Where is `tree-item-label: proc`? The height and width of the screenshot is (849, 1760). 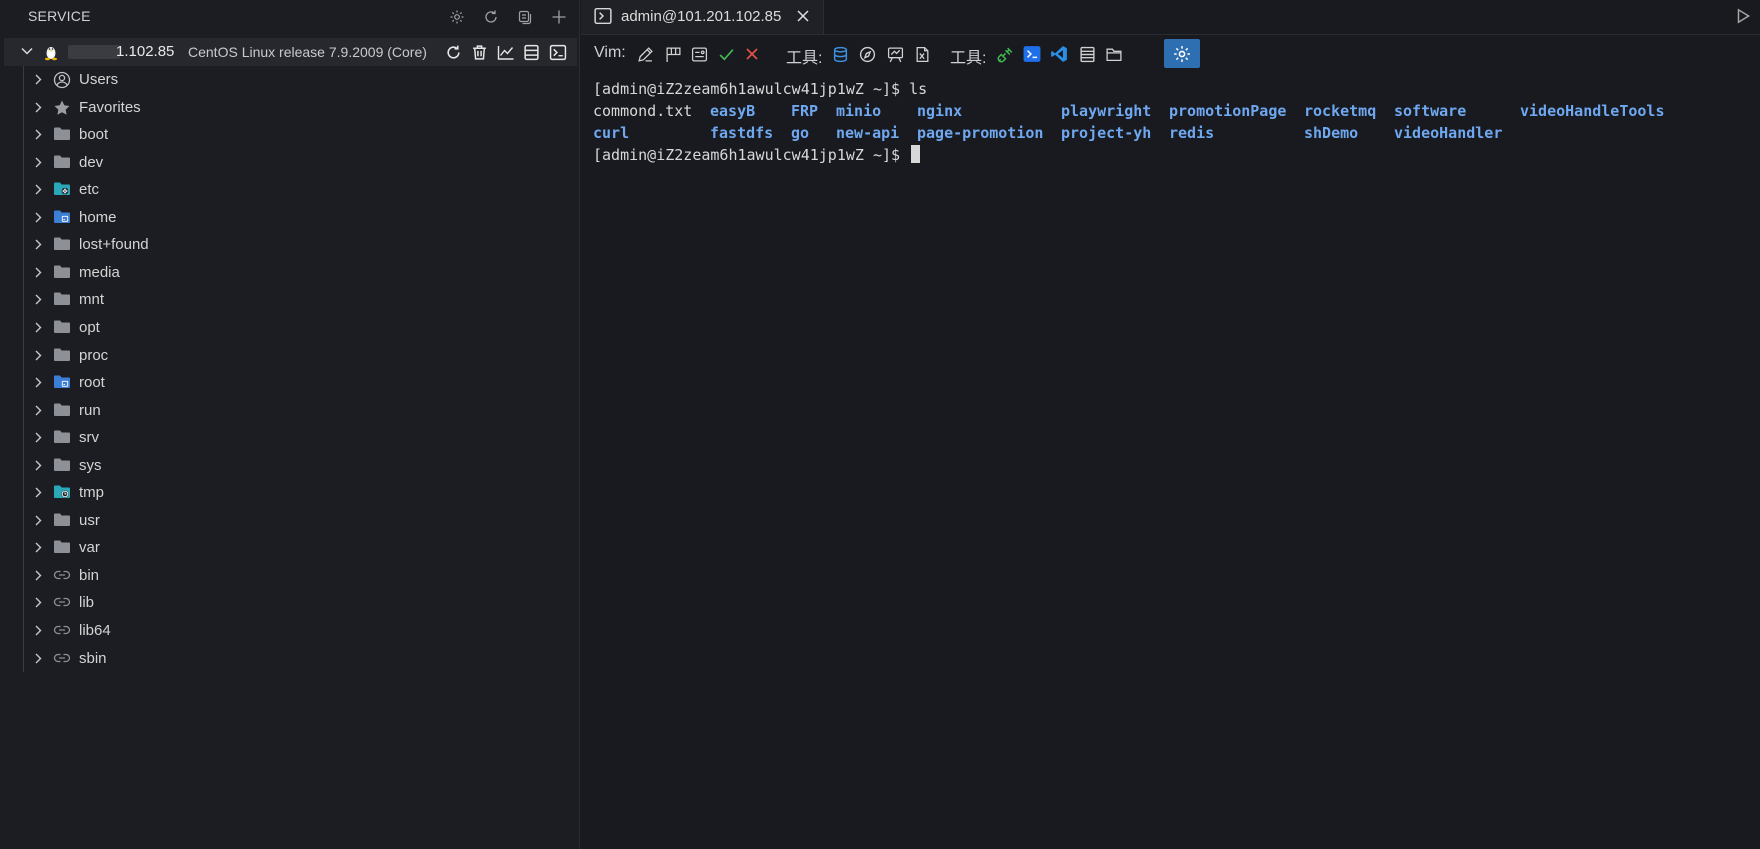 tree-item-label: proc is located at coordinates (94, 355).